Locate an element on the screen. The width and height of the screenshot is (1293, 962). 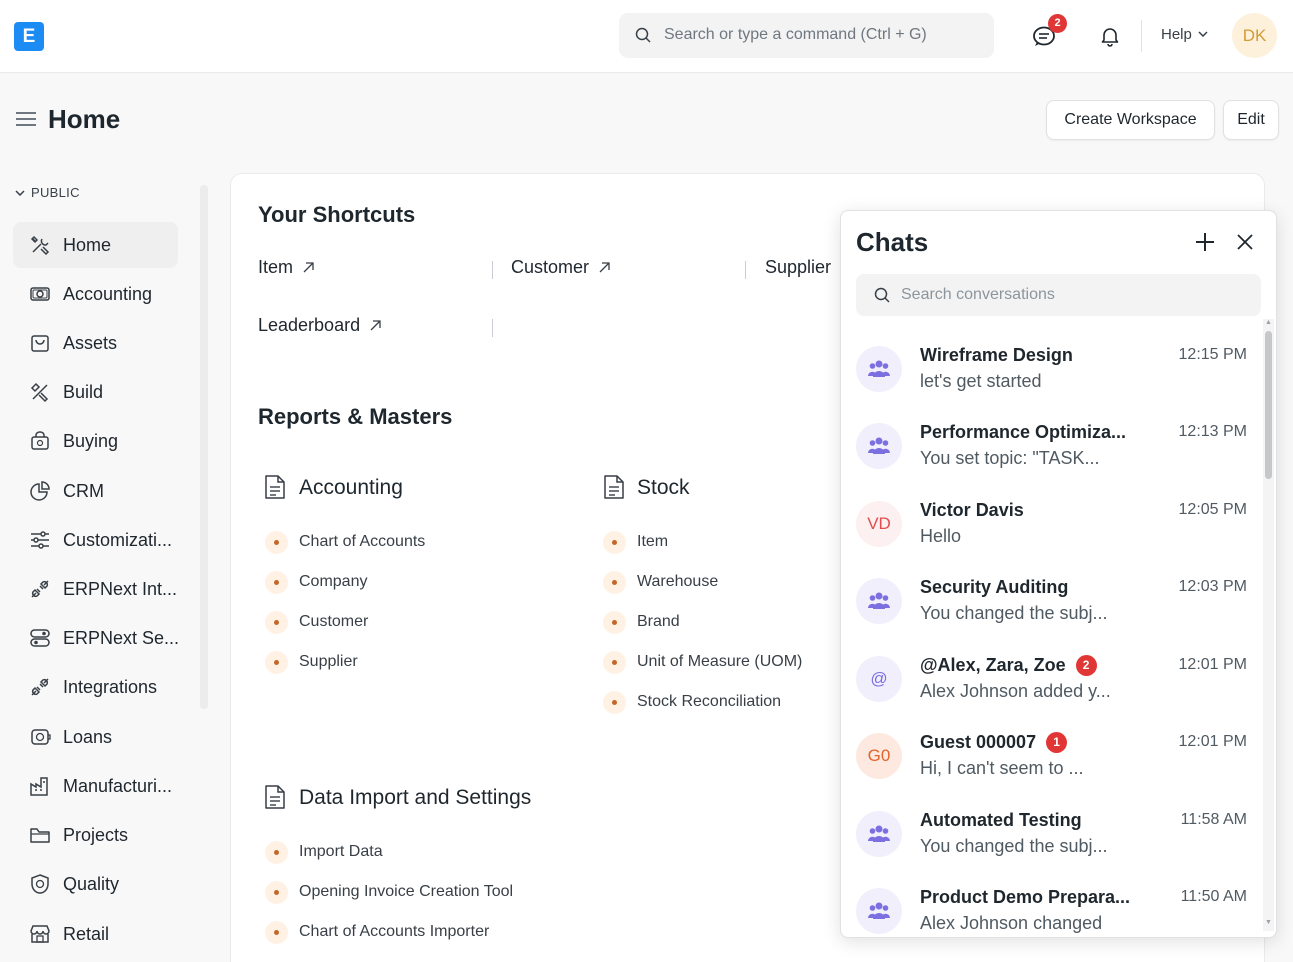
sidebar-scrollbar is located at coordinates (204, 447).